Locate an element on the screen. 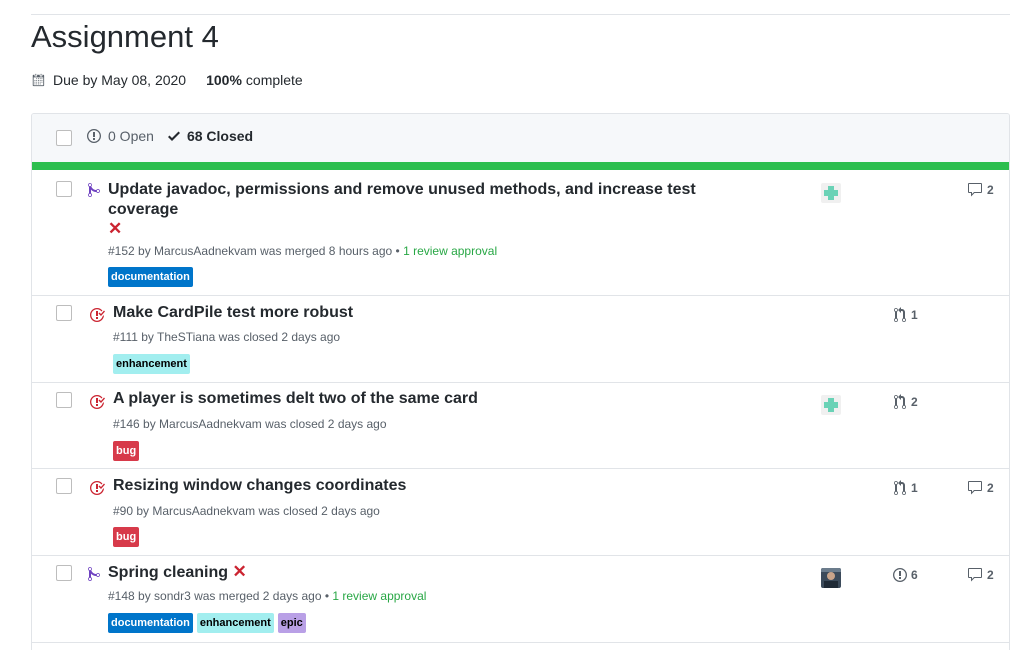 The height and width of the screenshot is (650, 1031). page-title: Assignment 4 is located at coordinates (125, 36).